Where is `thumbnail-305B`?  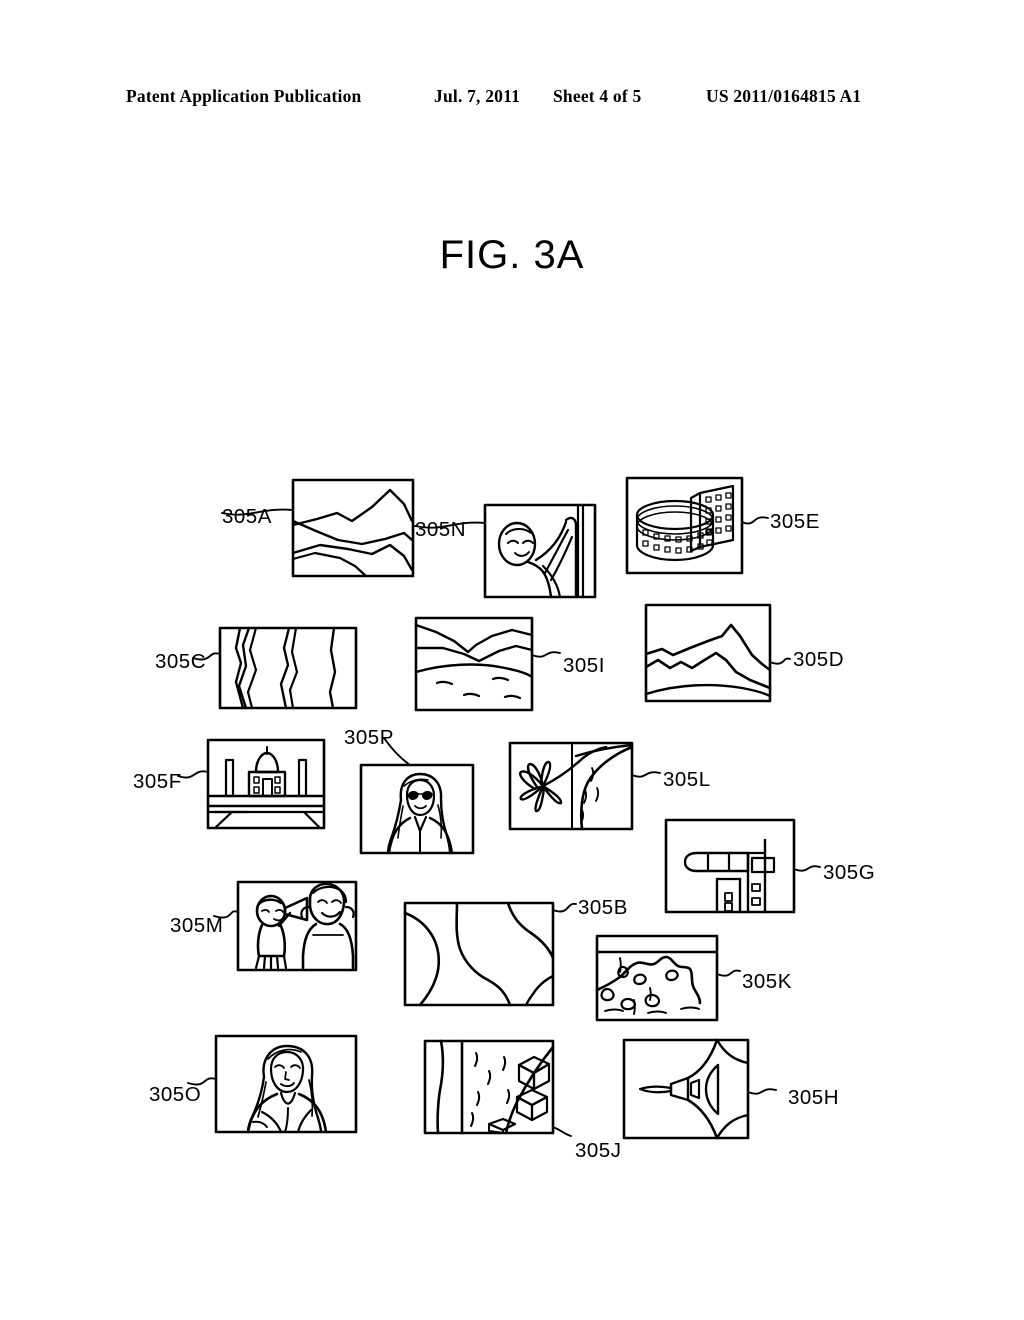 thumbnail-305B is located at coordinates (479, 954).